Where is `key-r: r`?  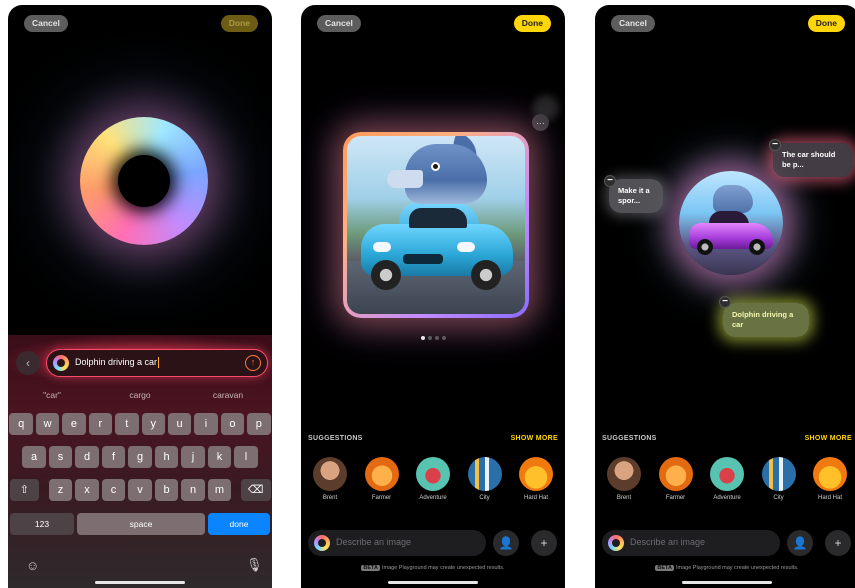
key-r: r is located at coordinates (100, 424).